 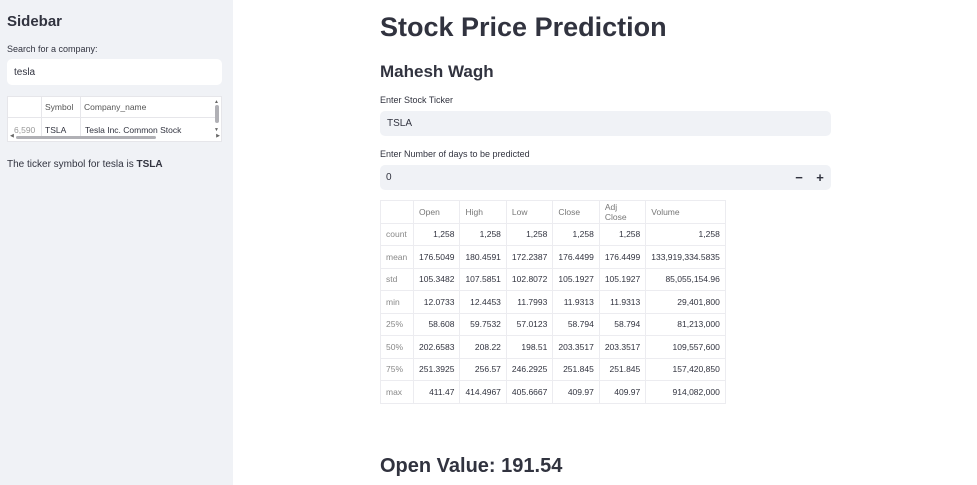 What do you see at coordinates (436, 369) in the screenshot?
I see `table-cell: 251.3925` at bounding box center [436, 369].